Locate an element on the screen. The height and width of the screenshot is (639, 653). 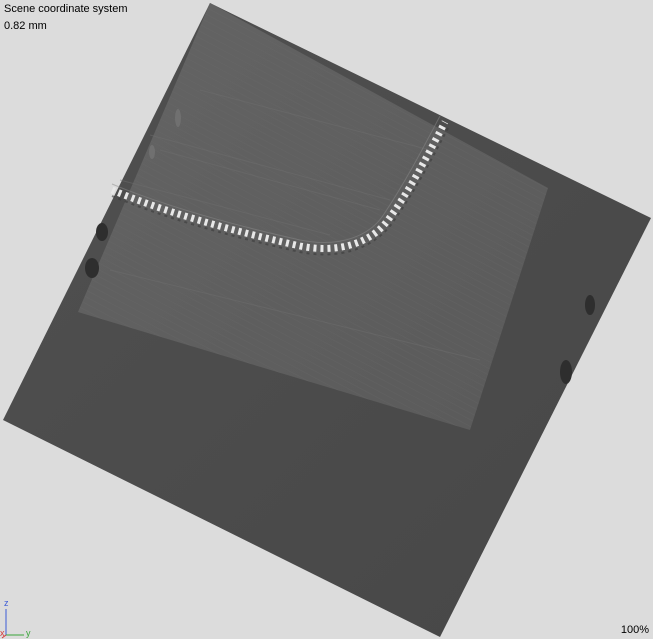
axis-triad: z x y is located at coordinates (20, 619).